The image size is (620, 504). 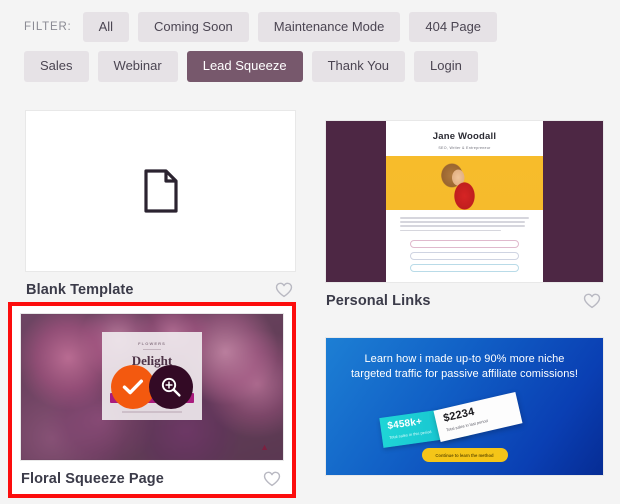 I want to click on filter-button-thank-you: Thank You, so click(x=358, y=66).